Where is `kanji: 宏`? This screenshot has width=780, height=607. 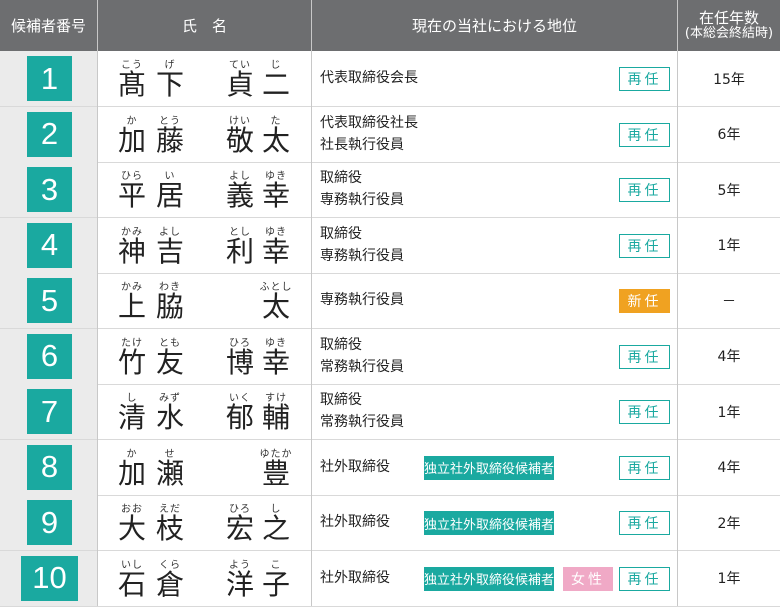 kanji: 宏 is located at coordinates (239, 528).